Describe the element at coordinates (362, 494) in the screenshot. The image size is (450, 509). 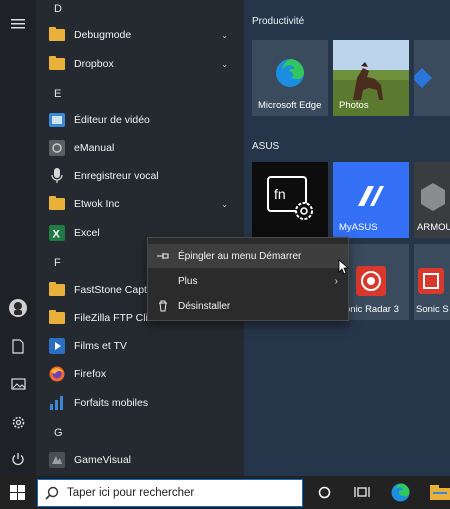
I see `task-view-icon` at that location.